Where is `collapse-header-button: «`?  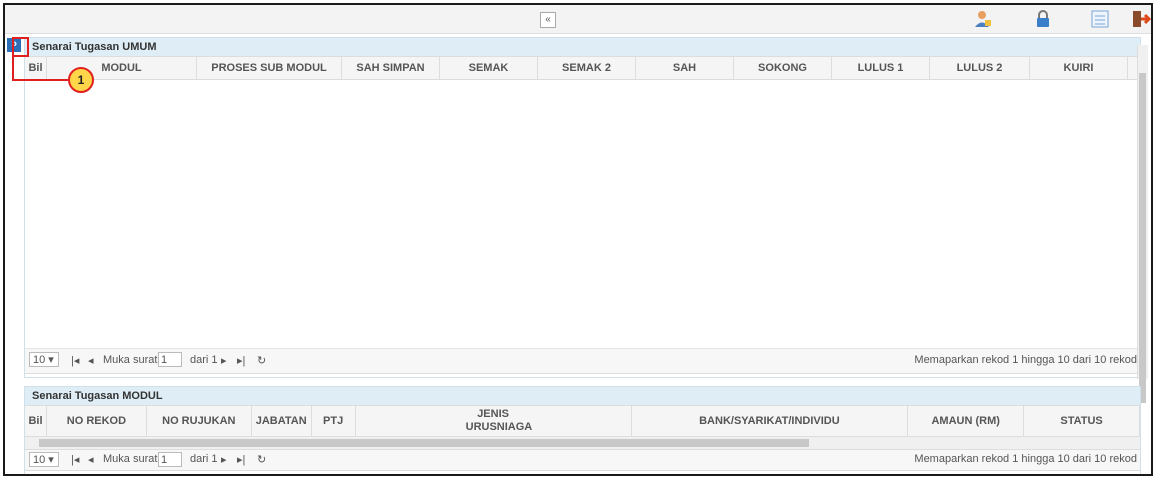 collapse-header-button: « is located at coordinates (548, 20).